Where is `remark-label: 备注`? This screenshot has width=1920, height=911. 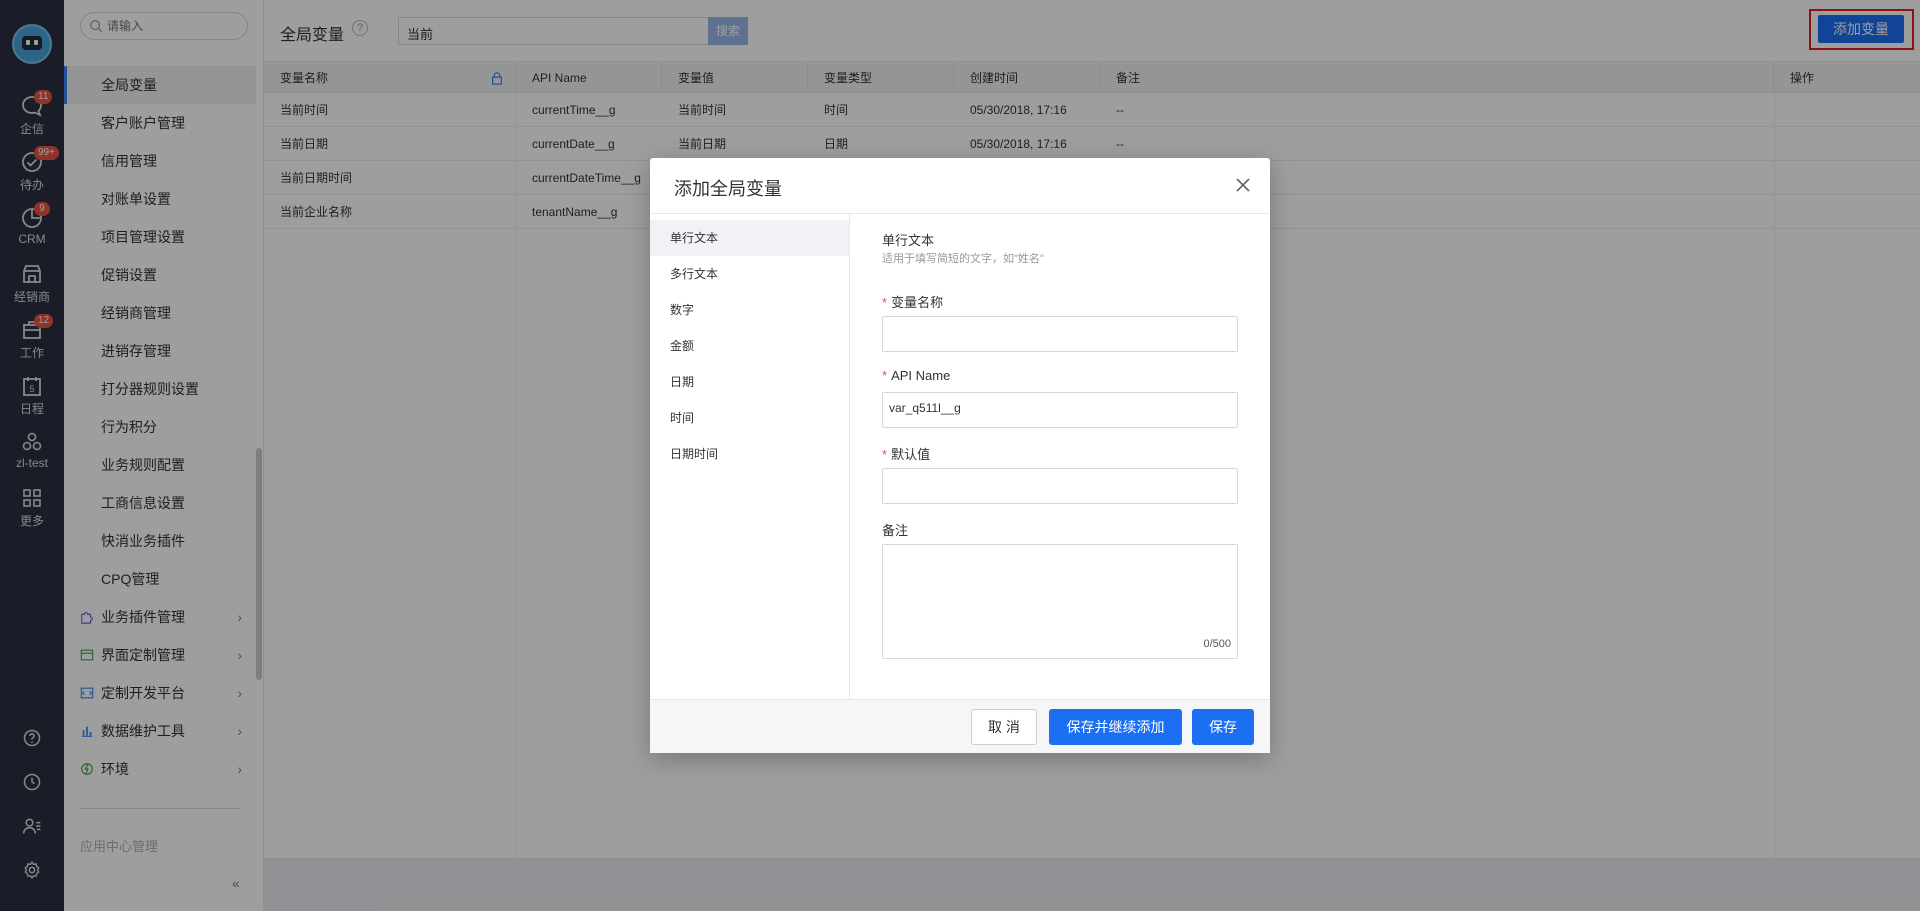 remark-label: 备注 is located at coordinates (895, 530).